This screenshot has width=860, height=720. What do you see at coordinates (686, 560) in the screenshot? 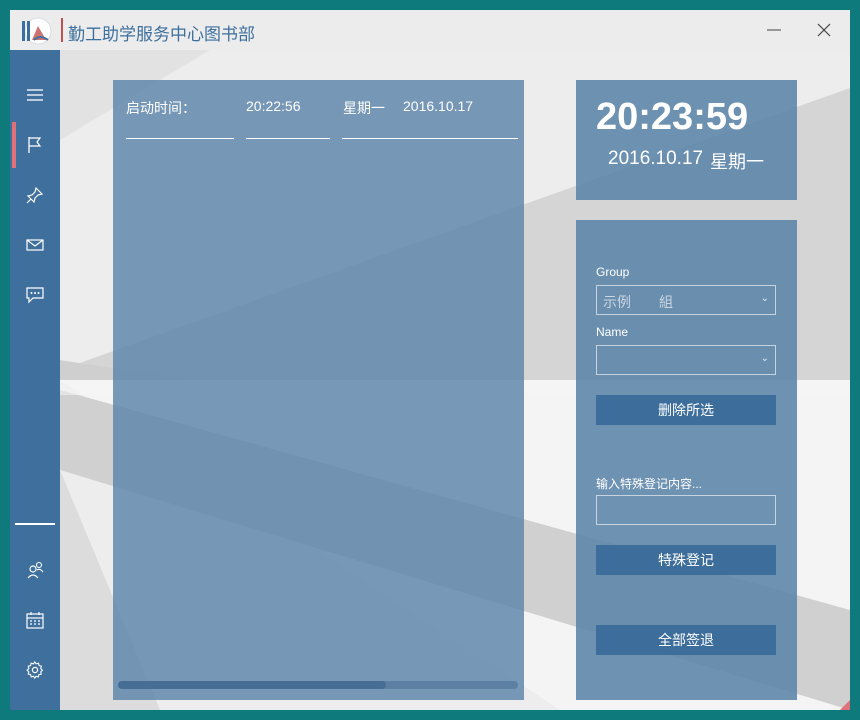
I see `special-register-button: 特殊登记` at bounding box center [686, 560].